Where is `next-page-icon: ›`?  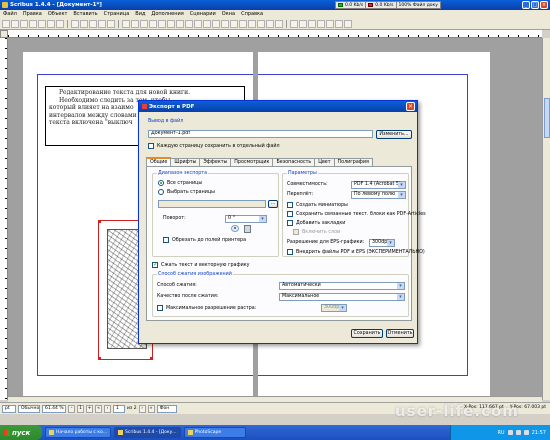 next-page-icon: › is located at coordinates (142, 408).